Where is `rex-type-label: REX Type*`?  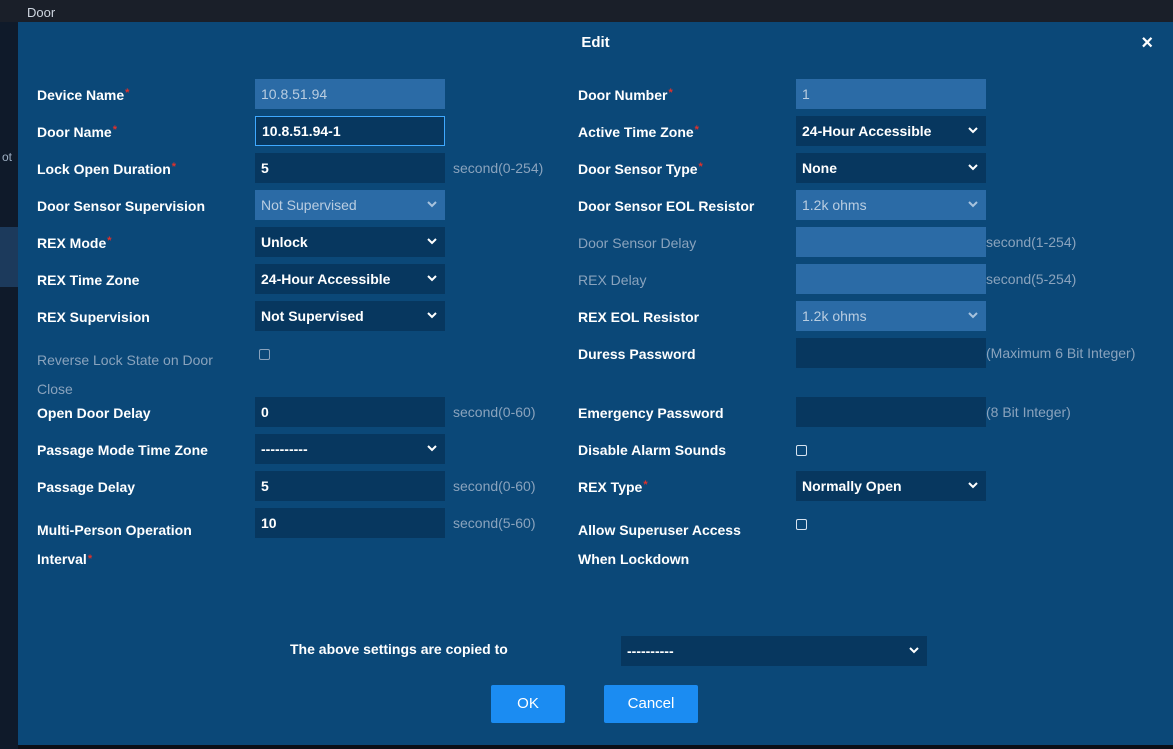
rex-type-label: REX Type* is located at coordinates (613, 487).